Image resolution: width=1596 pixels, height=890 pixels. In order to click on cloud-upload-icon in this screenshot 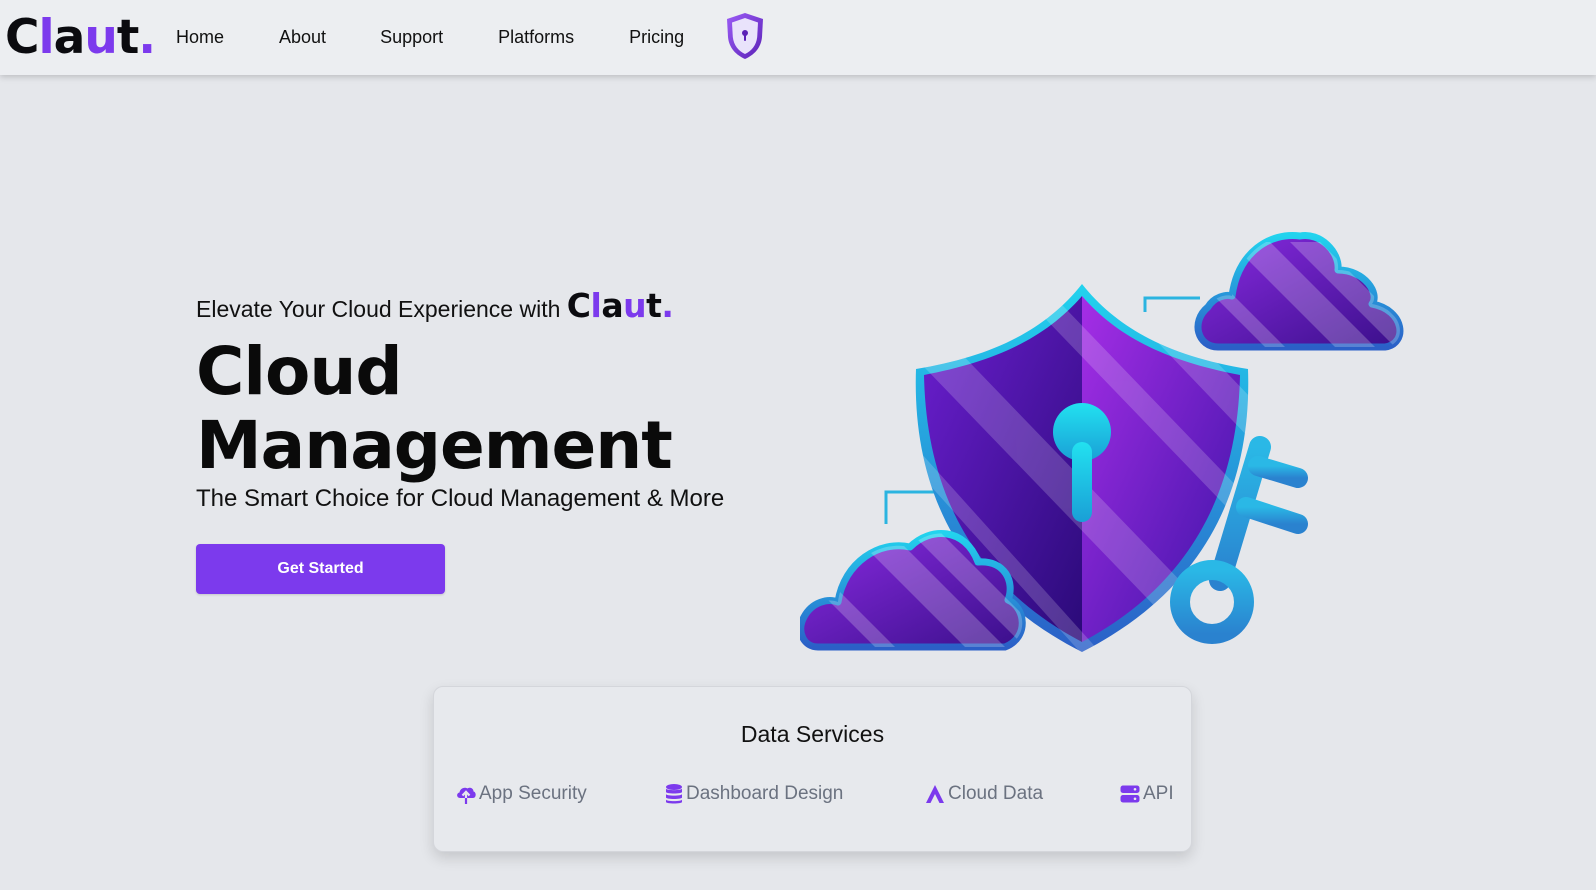, I will do `click(466, 795)`.